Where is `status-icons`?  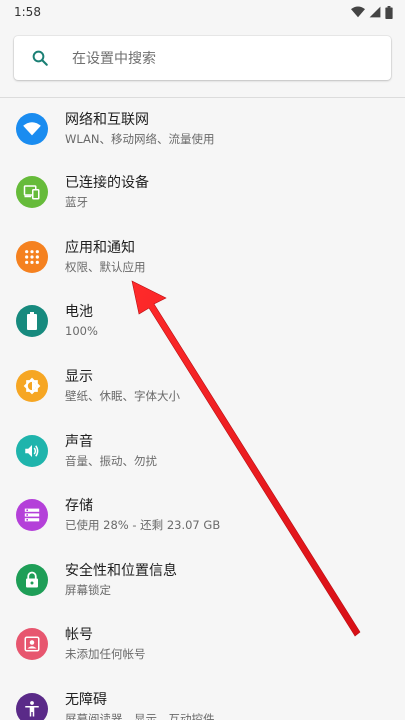
status-icons is located at coordinates (372, 12).